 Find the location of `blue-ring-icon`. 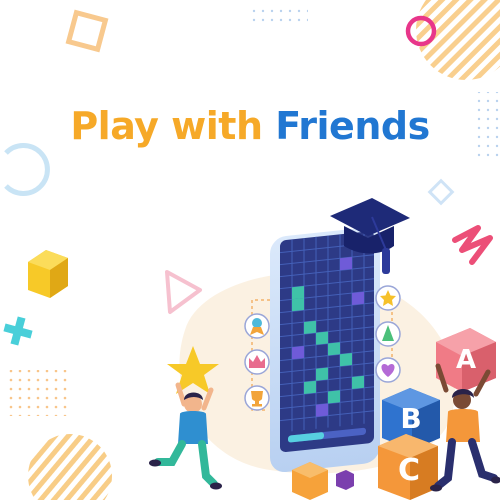

blue-ring-icon is located at coordinates (27, 169).